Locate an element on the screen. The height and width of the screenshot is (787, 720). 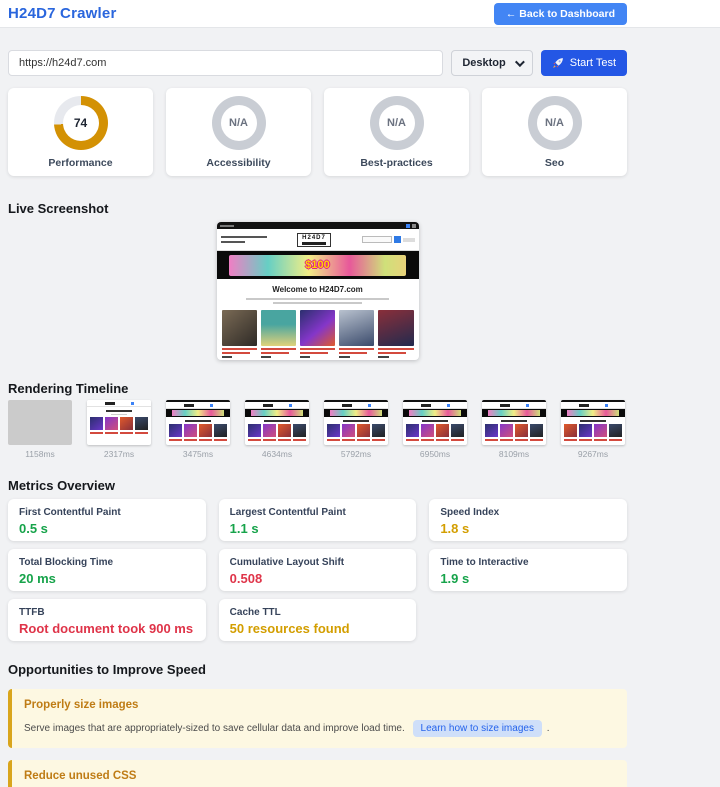
metric-card-ttfb: TTFB Root document took 900 ms is located at coordinates (107, 620).